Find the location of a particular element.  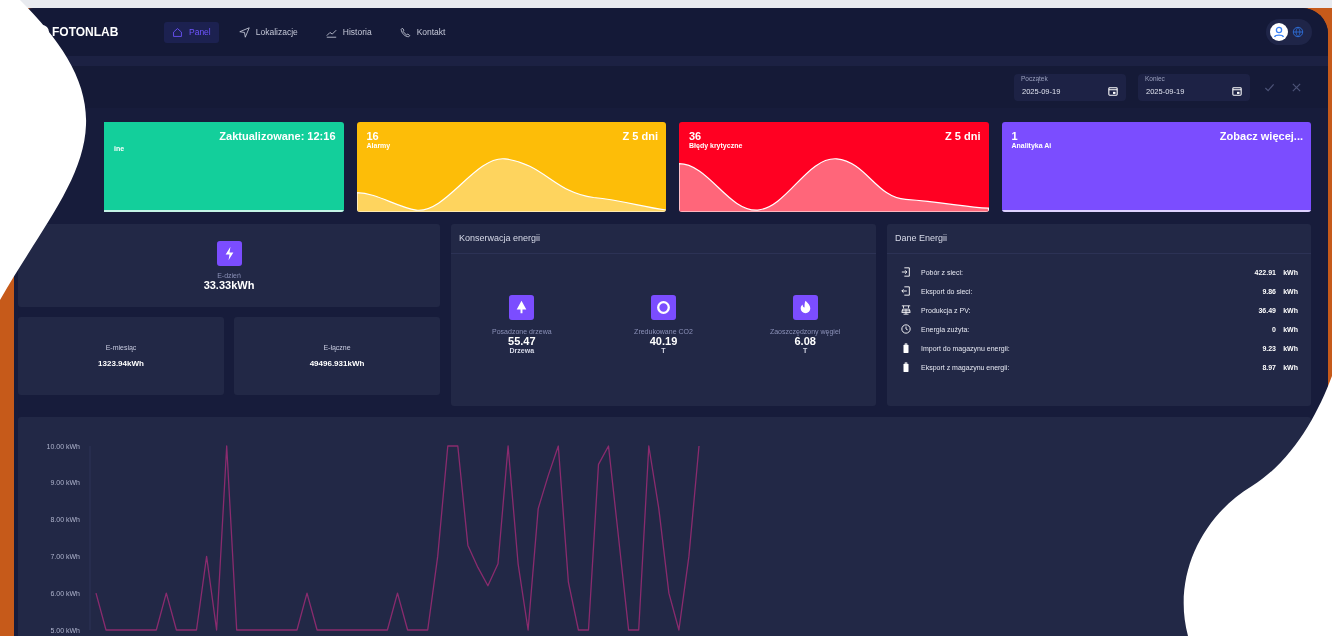

panel-title: Dane Energii is located at coordinates (1099, 239).